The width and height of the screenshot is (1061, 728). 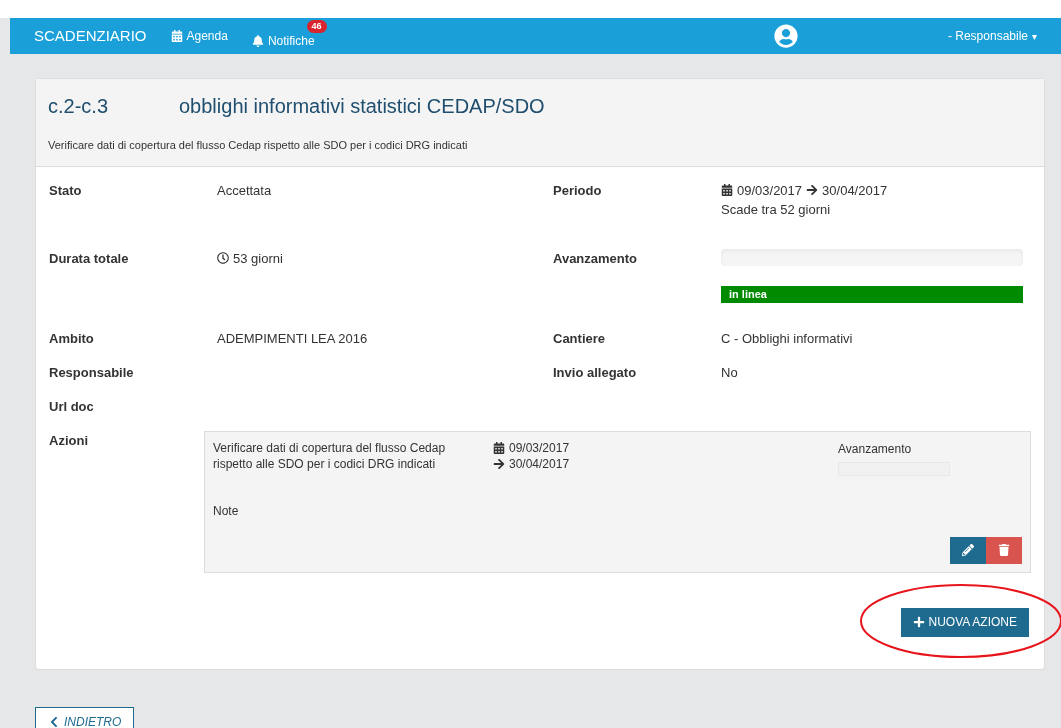 What do you see at coordinates (596, 258) in the screenshot?
I see `field-label: Avanzamento` at bounding box center [596, 258].